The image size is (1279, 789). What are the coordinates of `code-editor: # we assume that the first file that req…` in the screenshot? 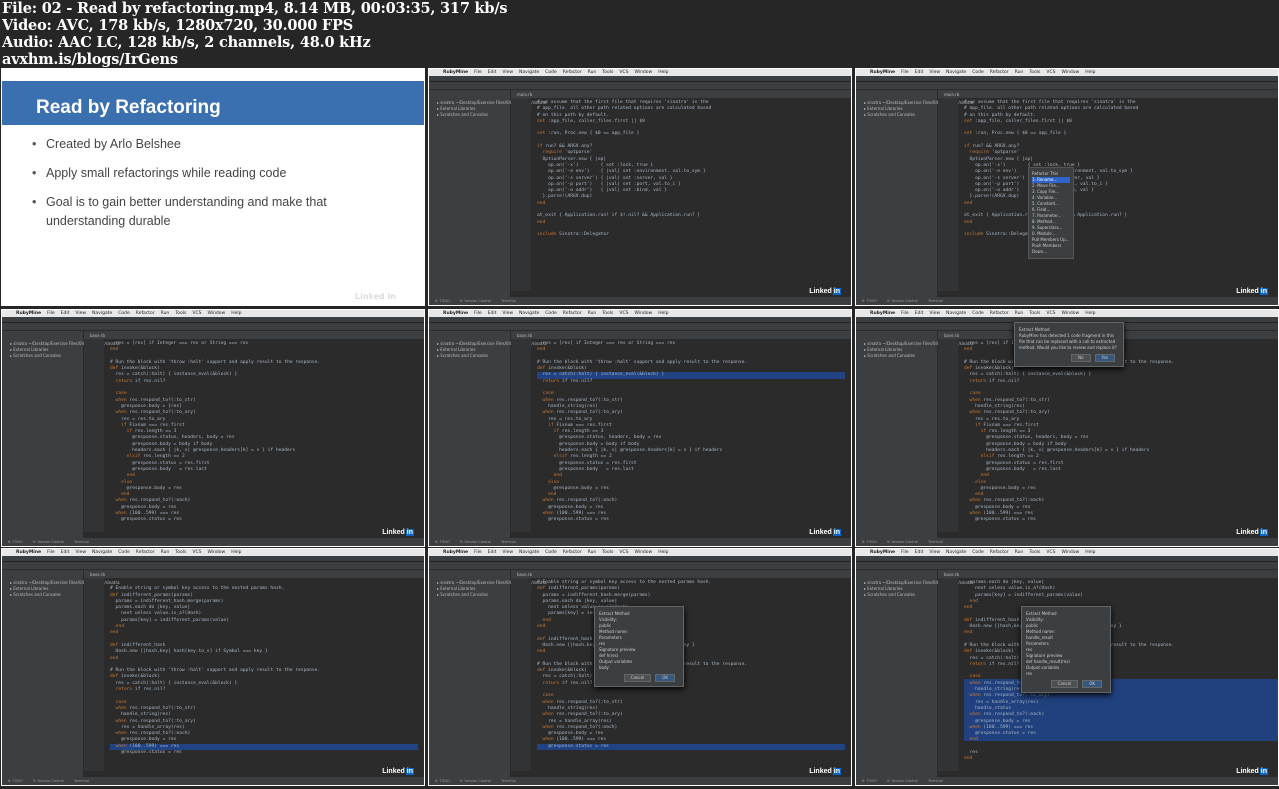 It's located at (1118, 169).